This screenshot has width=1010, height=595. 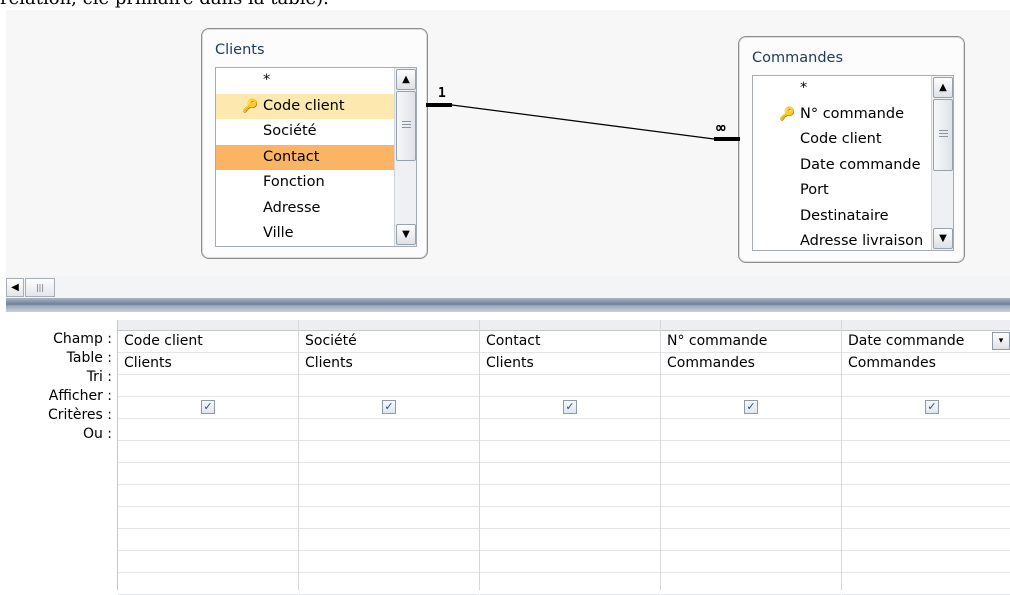 I want to click on row-label-ou: Ou :, so click(x=97, y=434).